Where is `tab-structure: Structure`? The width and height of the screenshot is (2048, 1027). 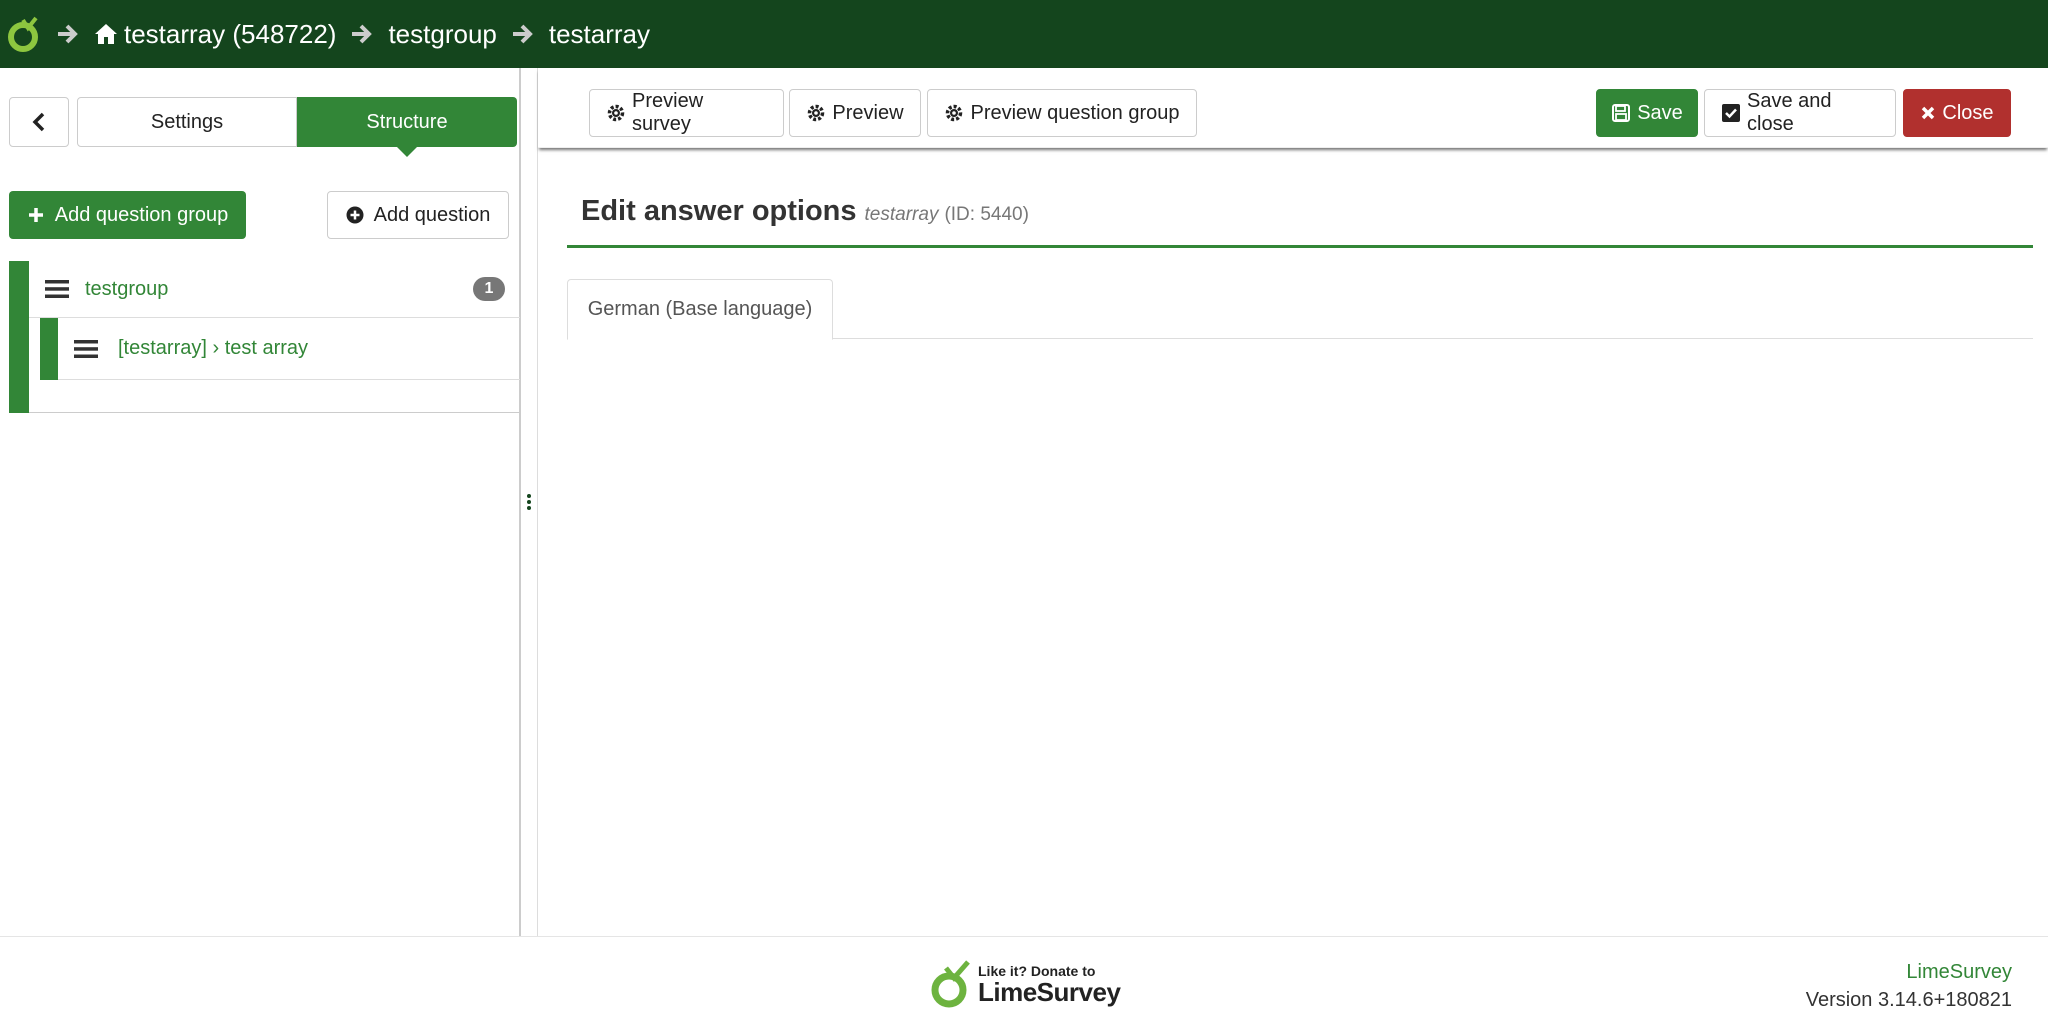 tab-structure: Structure is located at coordinates (407, 127).